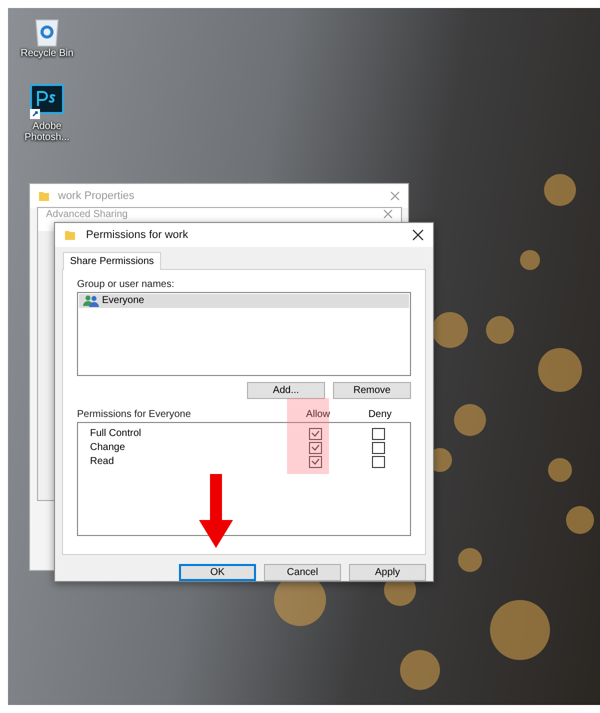 The image size is (600, 713). I want to click on window-title: work Properties, so click(97, 196).